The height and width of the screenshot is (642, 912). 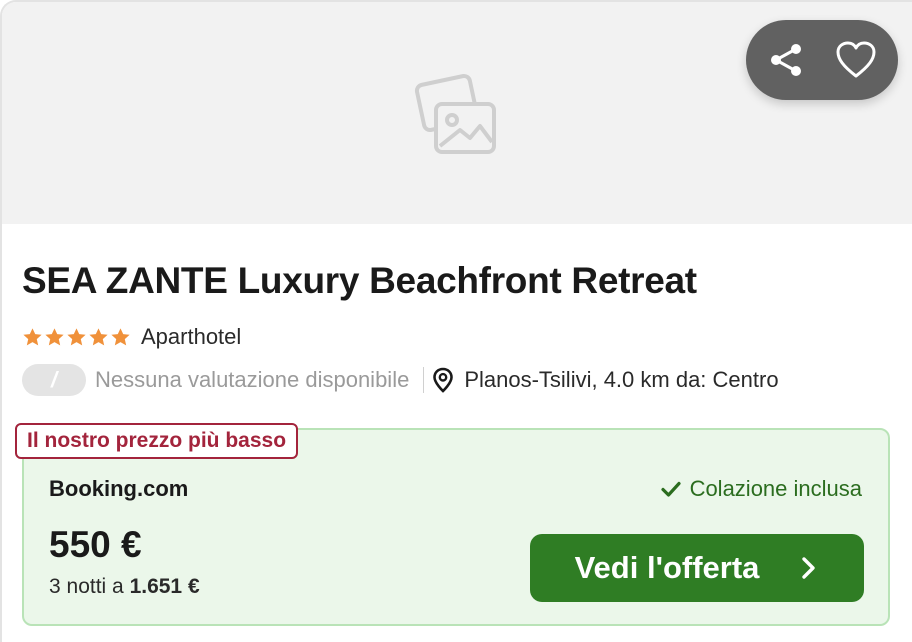 I want to click on check-icon, so click(x=670, y=489).